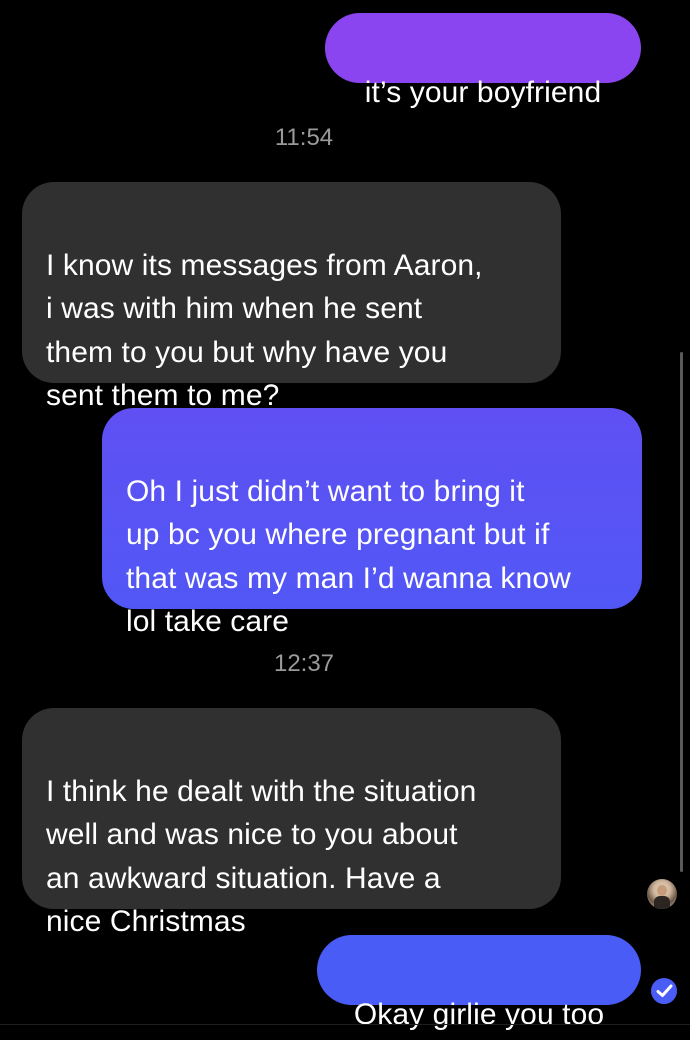 The height and width of the screenshot is (1040, 690). What do you see at coordinates (304, 137) in the screenshot?
I see `message-timestamp: 11:54` at bounding box center [304, 137].